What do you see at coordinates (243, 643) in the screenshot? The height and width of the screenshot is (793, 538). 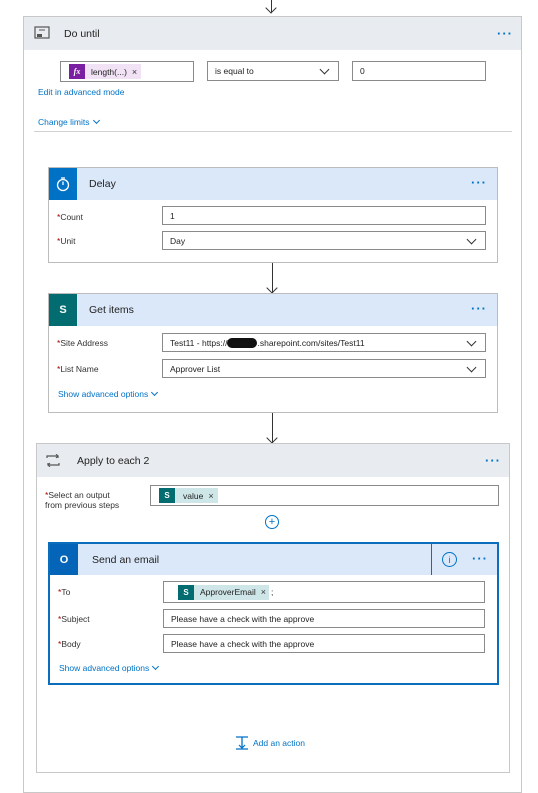 I see `body-value: Please have a check with the approve` at bounding box center [243, 643].